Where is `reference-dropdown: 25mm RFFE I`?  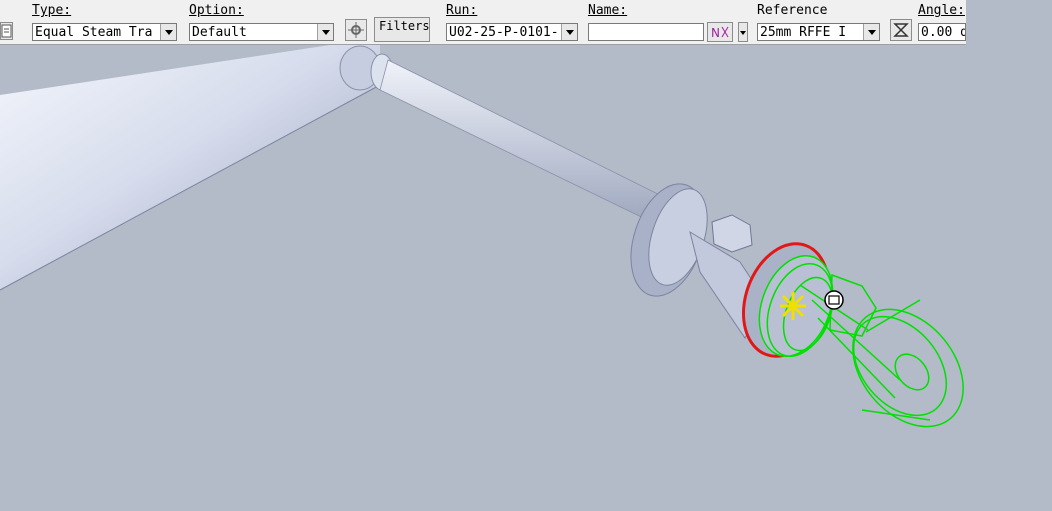
reference-dropdown: 25mm RFFE I is located at coordinates (818, 32).